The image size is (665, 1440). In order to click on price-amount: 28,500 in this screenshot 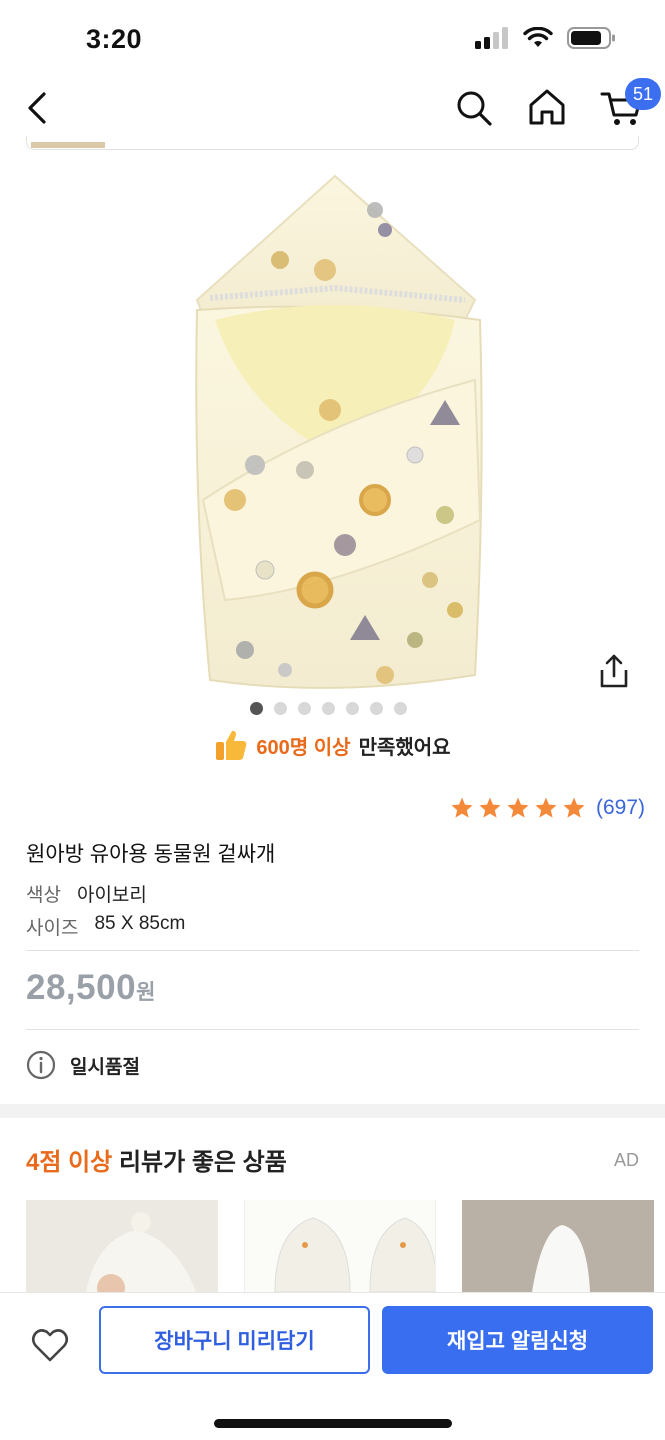, I will do `click(81, 987)`.